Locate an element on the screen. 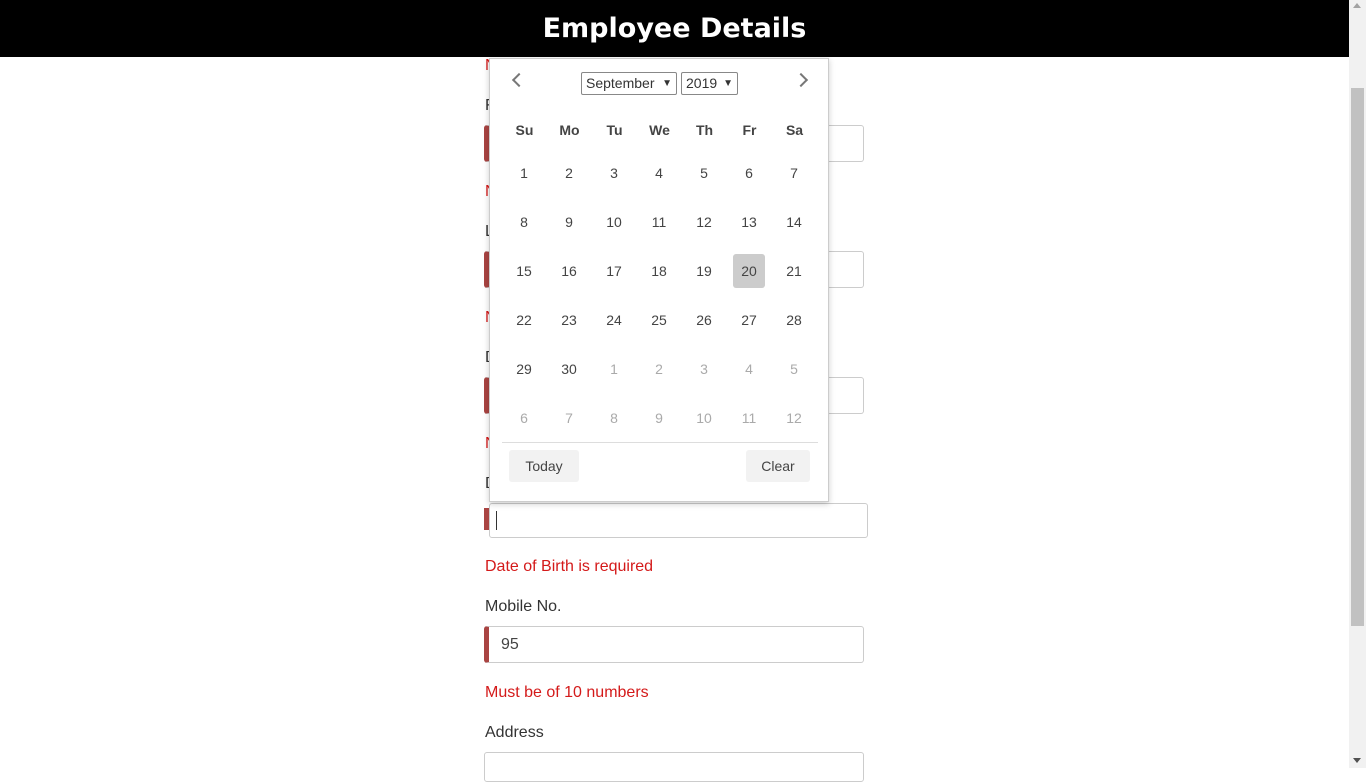 The height and width of the screenshot is (782, 1366). text-caret is located at coordinates (496, 520).